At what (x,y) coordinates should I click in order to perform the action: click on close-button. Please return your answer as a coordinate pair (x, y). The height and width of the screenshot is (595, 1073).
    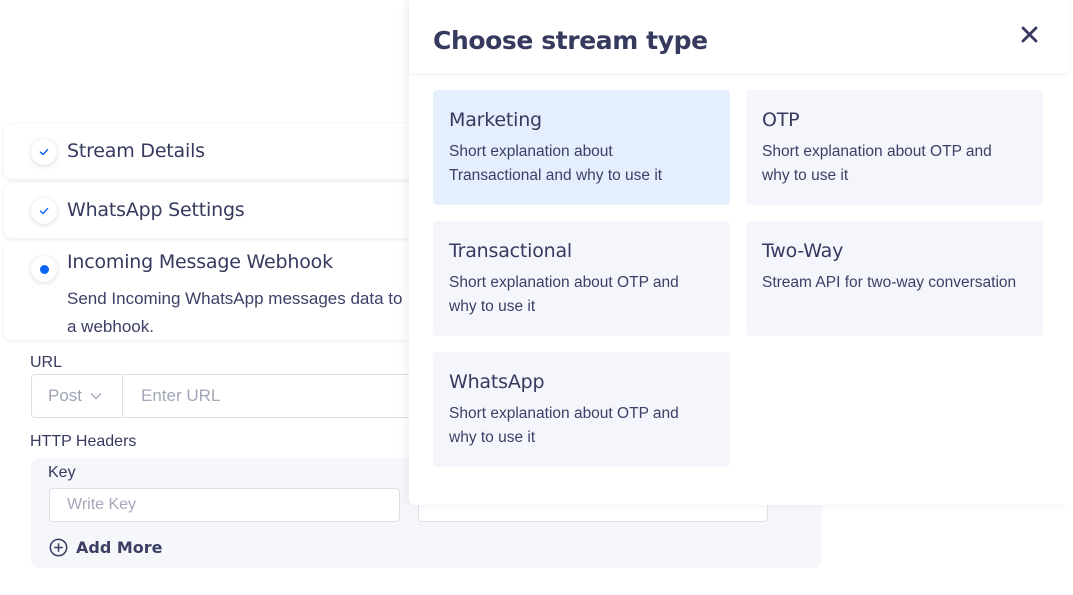
    Looking at the image, I should click on (1029, 34).